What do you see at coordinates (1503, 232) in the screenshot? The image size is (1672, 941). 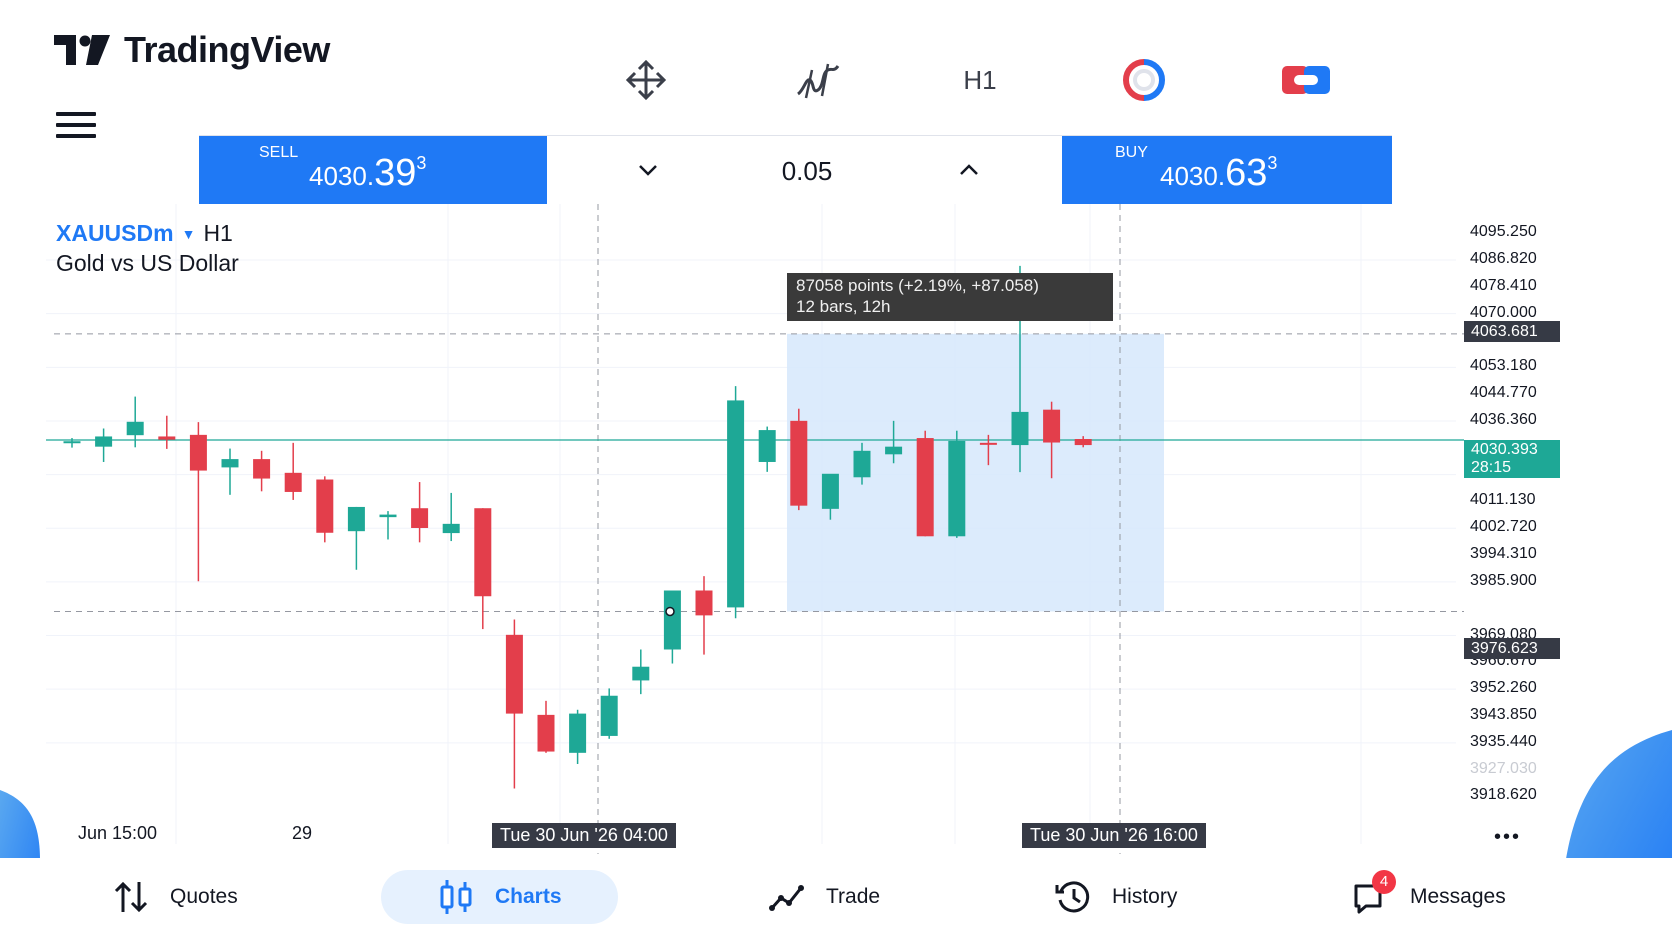 I see `price-tick-label: 4095.250` at bounding box center [1503, 232].